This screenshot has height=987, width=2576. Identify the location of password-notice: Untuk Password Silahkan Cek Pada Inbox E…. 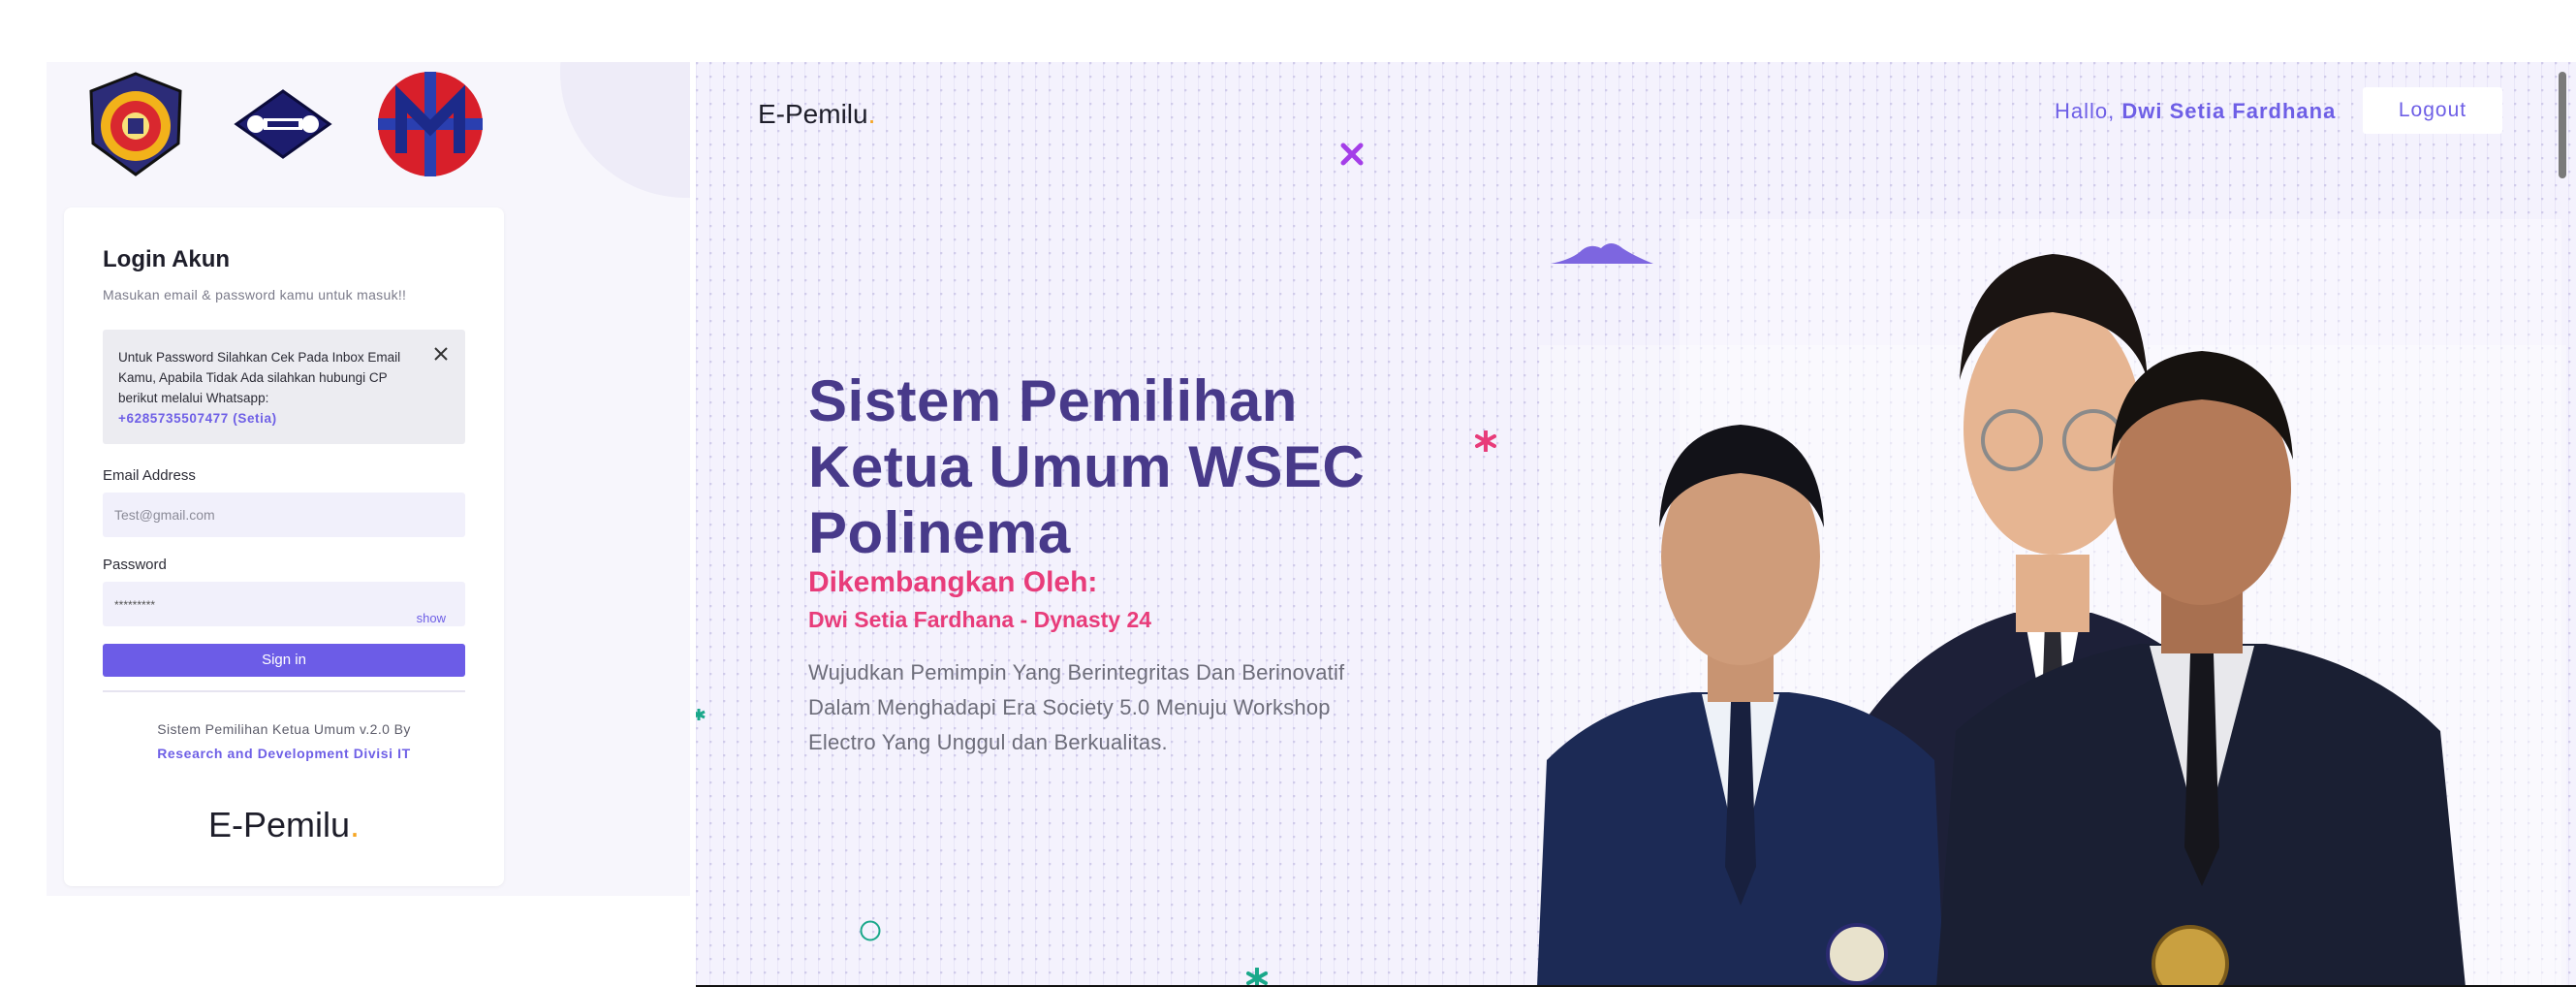
(284, 387).